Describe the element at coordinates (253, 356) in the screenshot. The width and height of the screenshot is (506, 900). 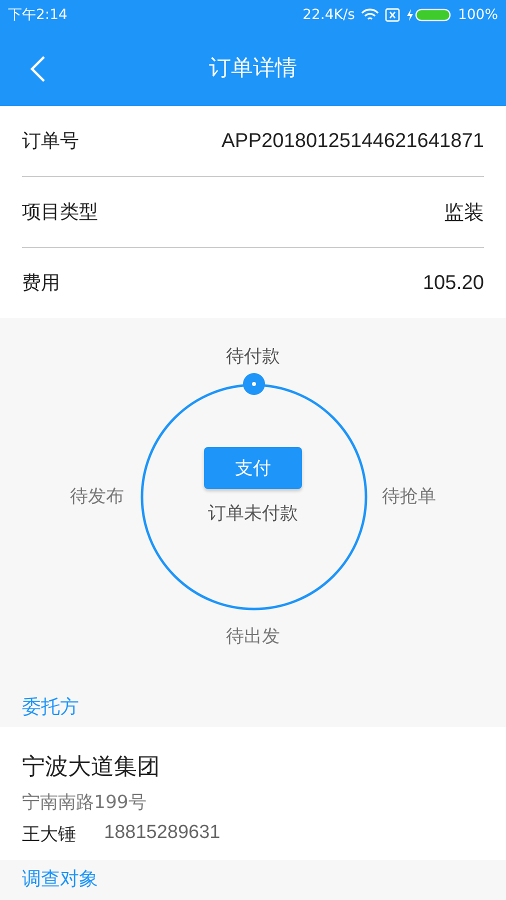
I see `step-label: 待付款` at that location.